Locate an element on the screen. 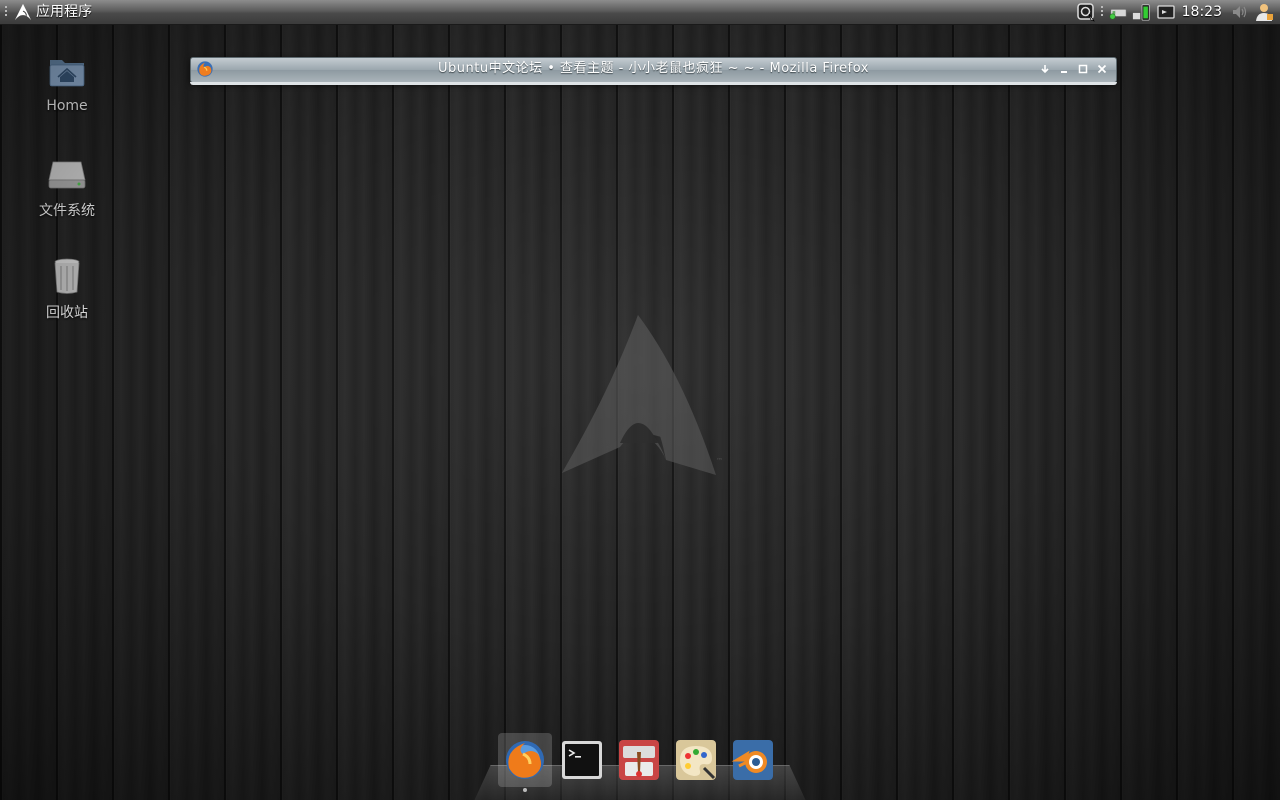  maximize-button is located at coordinates (1082, 69).